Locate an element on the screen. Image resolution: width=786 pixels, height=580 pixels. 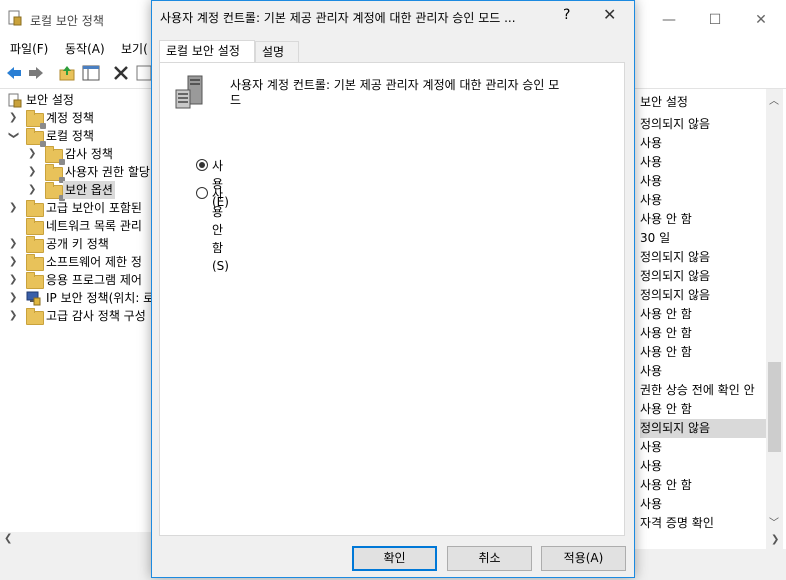
tree-item-label: 로컬 정책 is located at coordinates (70, 136).